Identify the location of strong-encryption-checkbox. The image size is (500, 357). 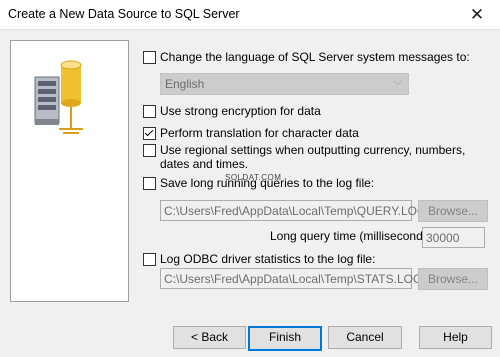
(149, 111).